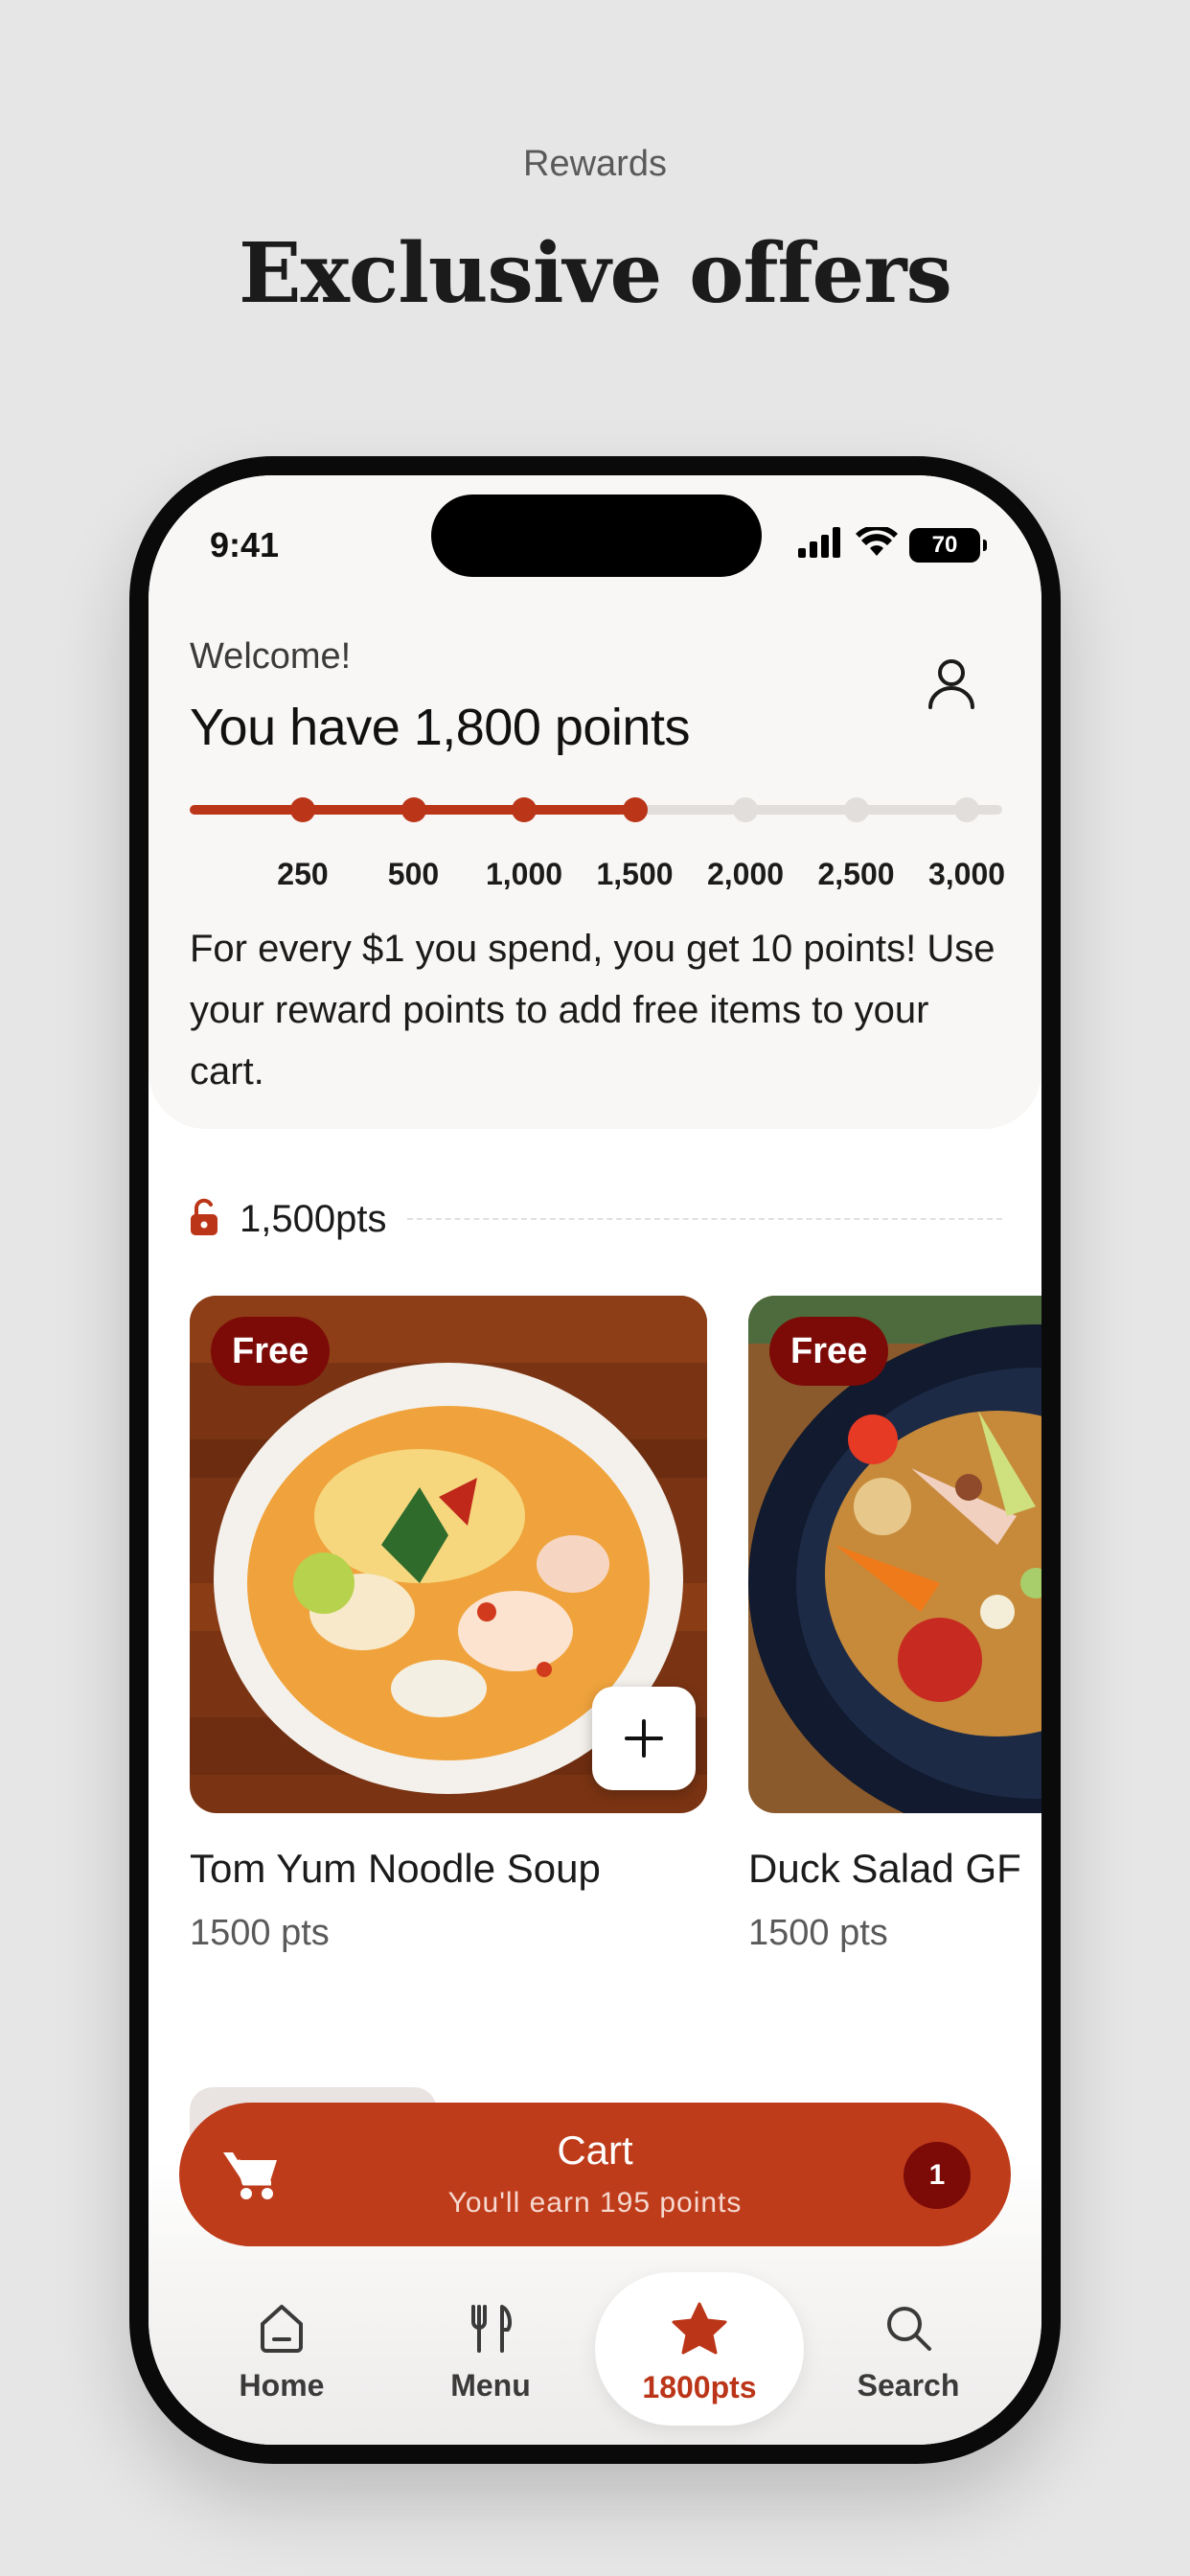  What do you see at coordinates (948, 545) in the screenshot?
I see `battery-icon: 70` at bounding box center [948, 545].